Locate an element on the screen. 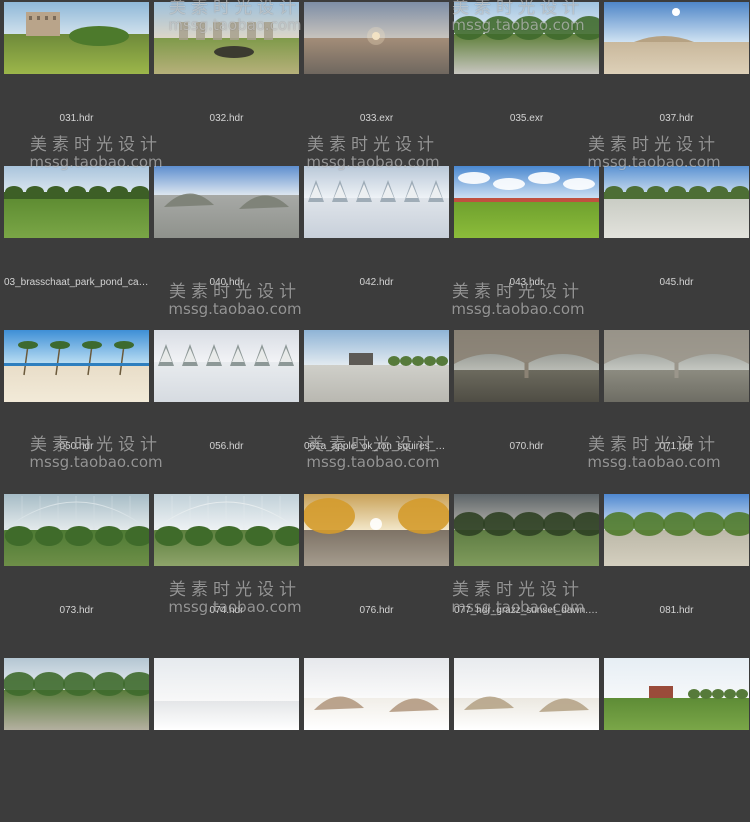 The width and height of the screenshot is (750, 822). file-name-label: 077_hdr_grazz_sunset_dawn.hdr is located at coordinates (526, 610).